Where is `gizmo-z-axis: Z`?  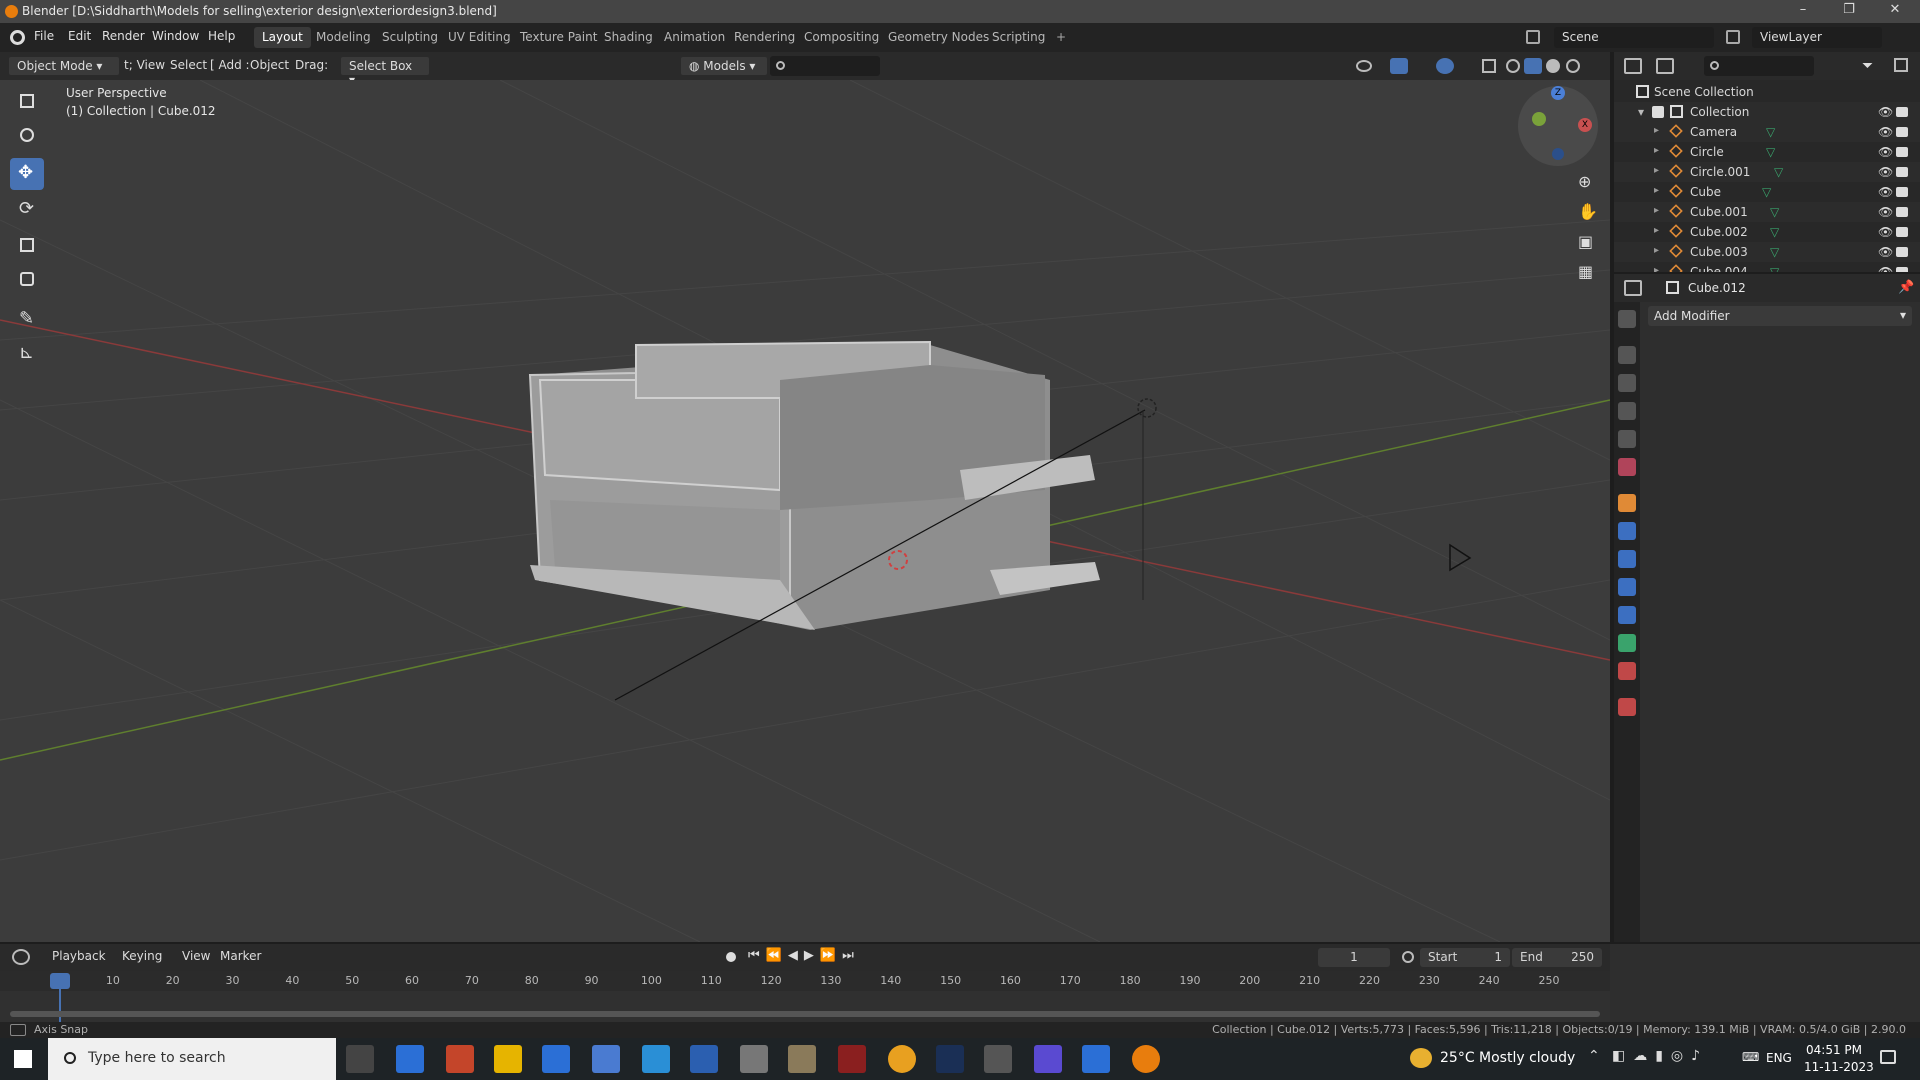 gizmo-z-axis: Z is located at coordinates (1558, 93).